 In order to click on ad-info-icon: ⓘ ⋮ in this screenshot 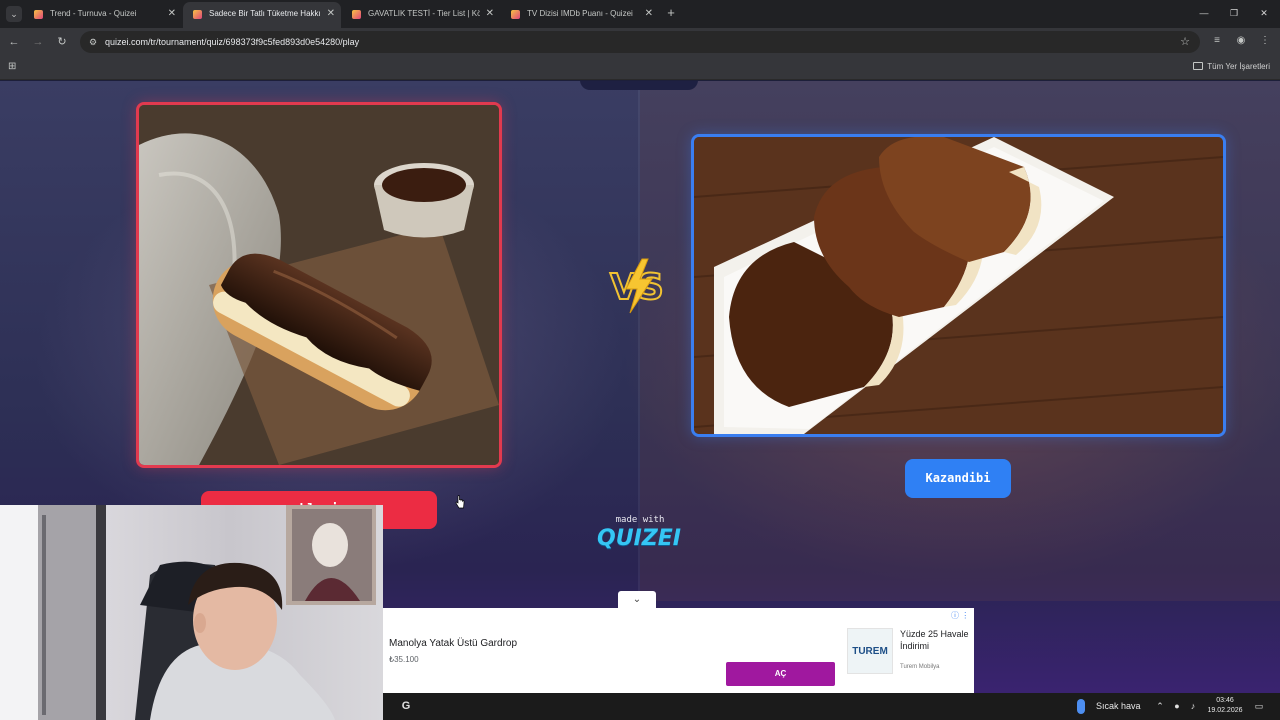, I will do `click(960, 615)`.